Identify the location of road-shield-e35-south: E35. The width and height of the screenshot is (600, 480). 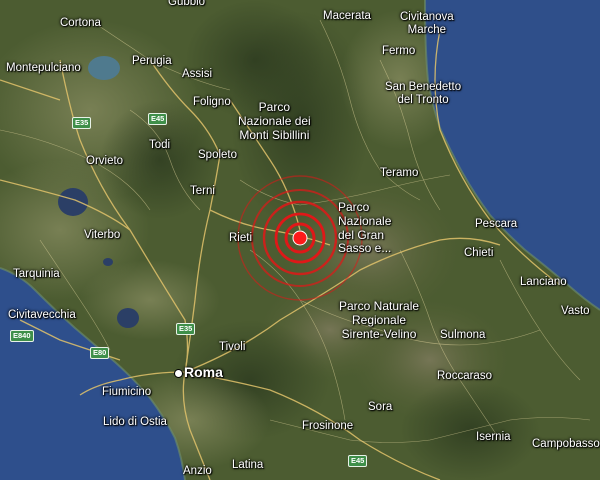
(186, 329).